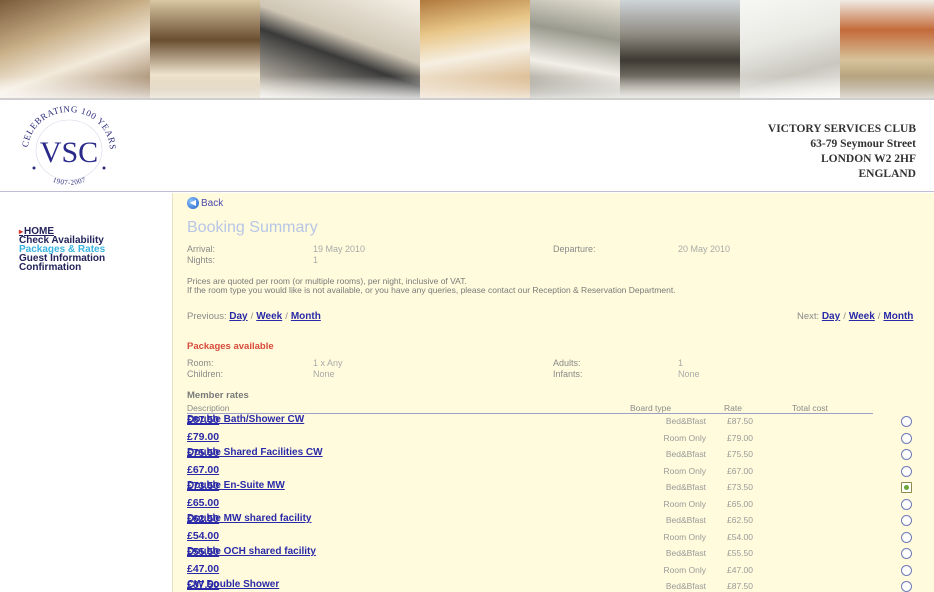 The height and width of the screenshot is (592, 934). What do you see at coordinates (230, 346) in the screenshot?
I see `packages-available-heading: Packages available` at bounding box center [230, 346].